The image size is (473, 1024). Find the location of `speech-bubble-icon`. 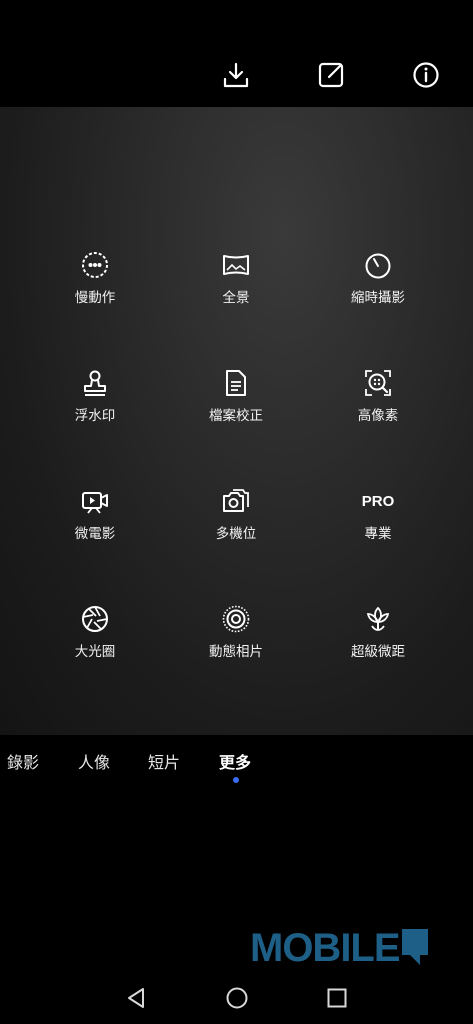

speech-bubble-icon is located at coordinates (414, 947).